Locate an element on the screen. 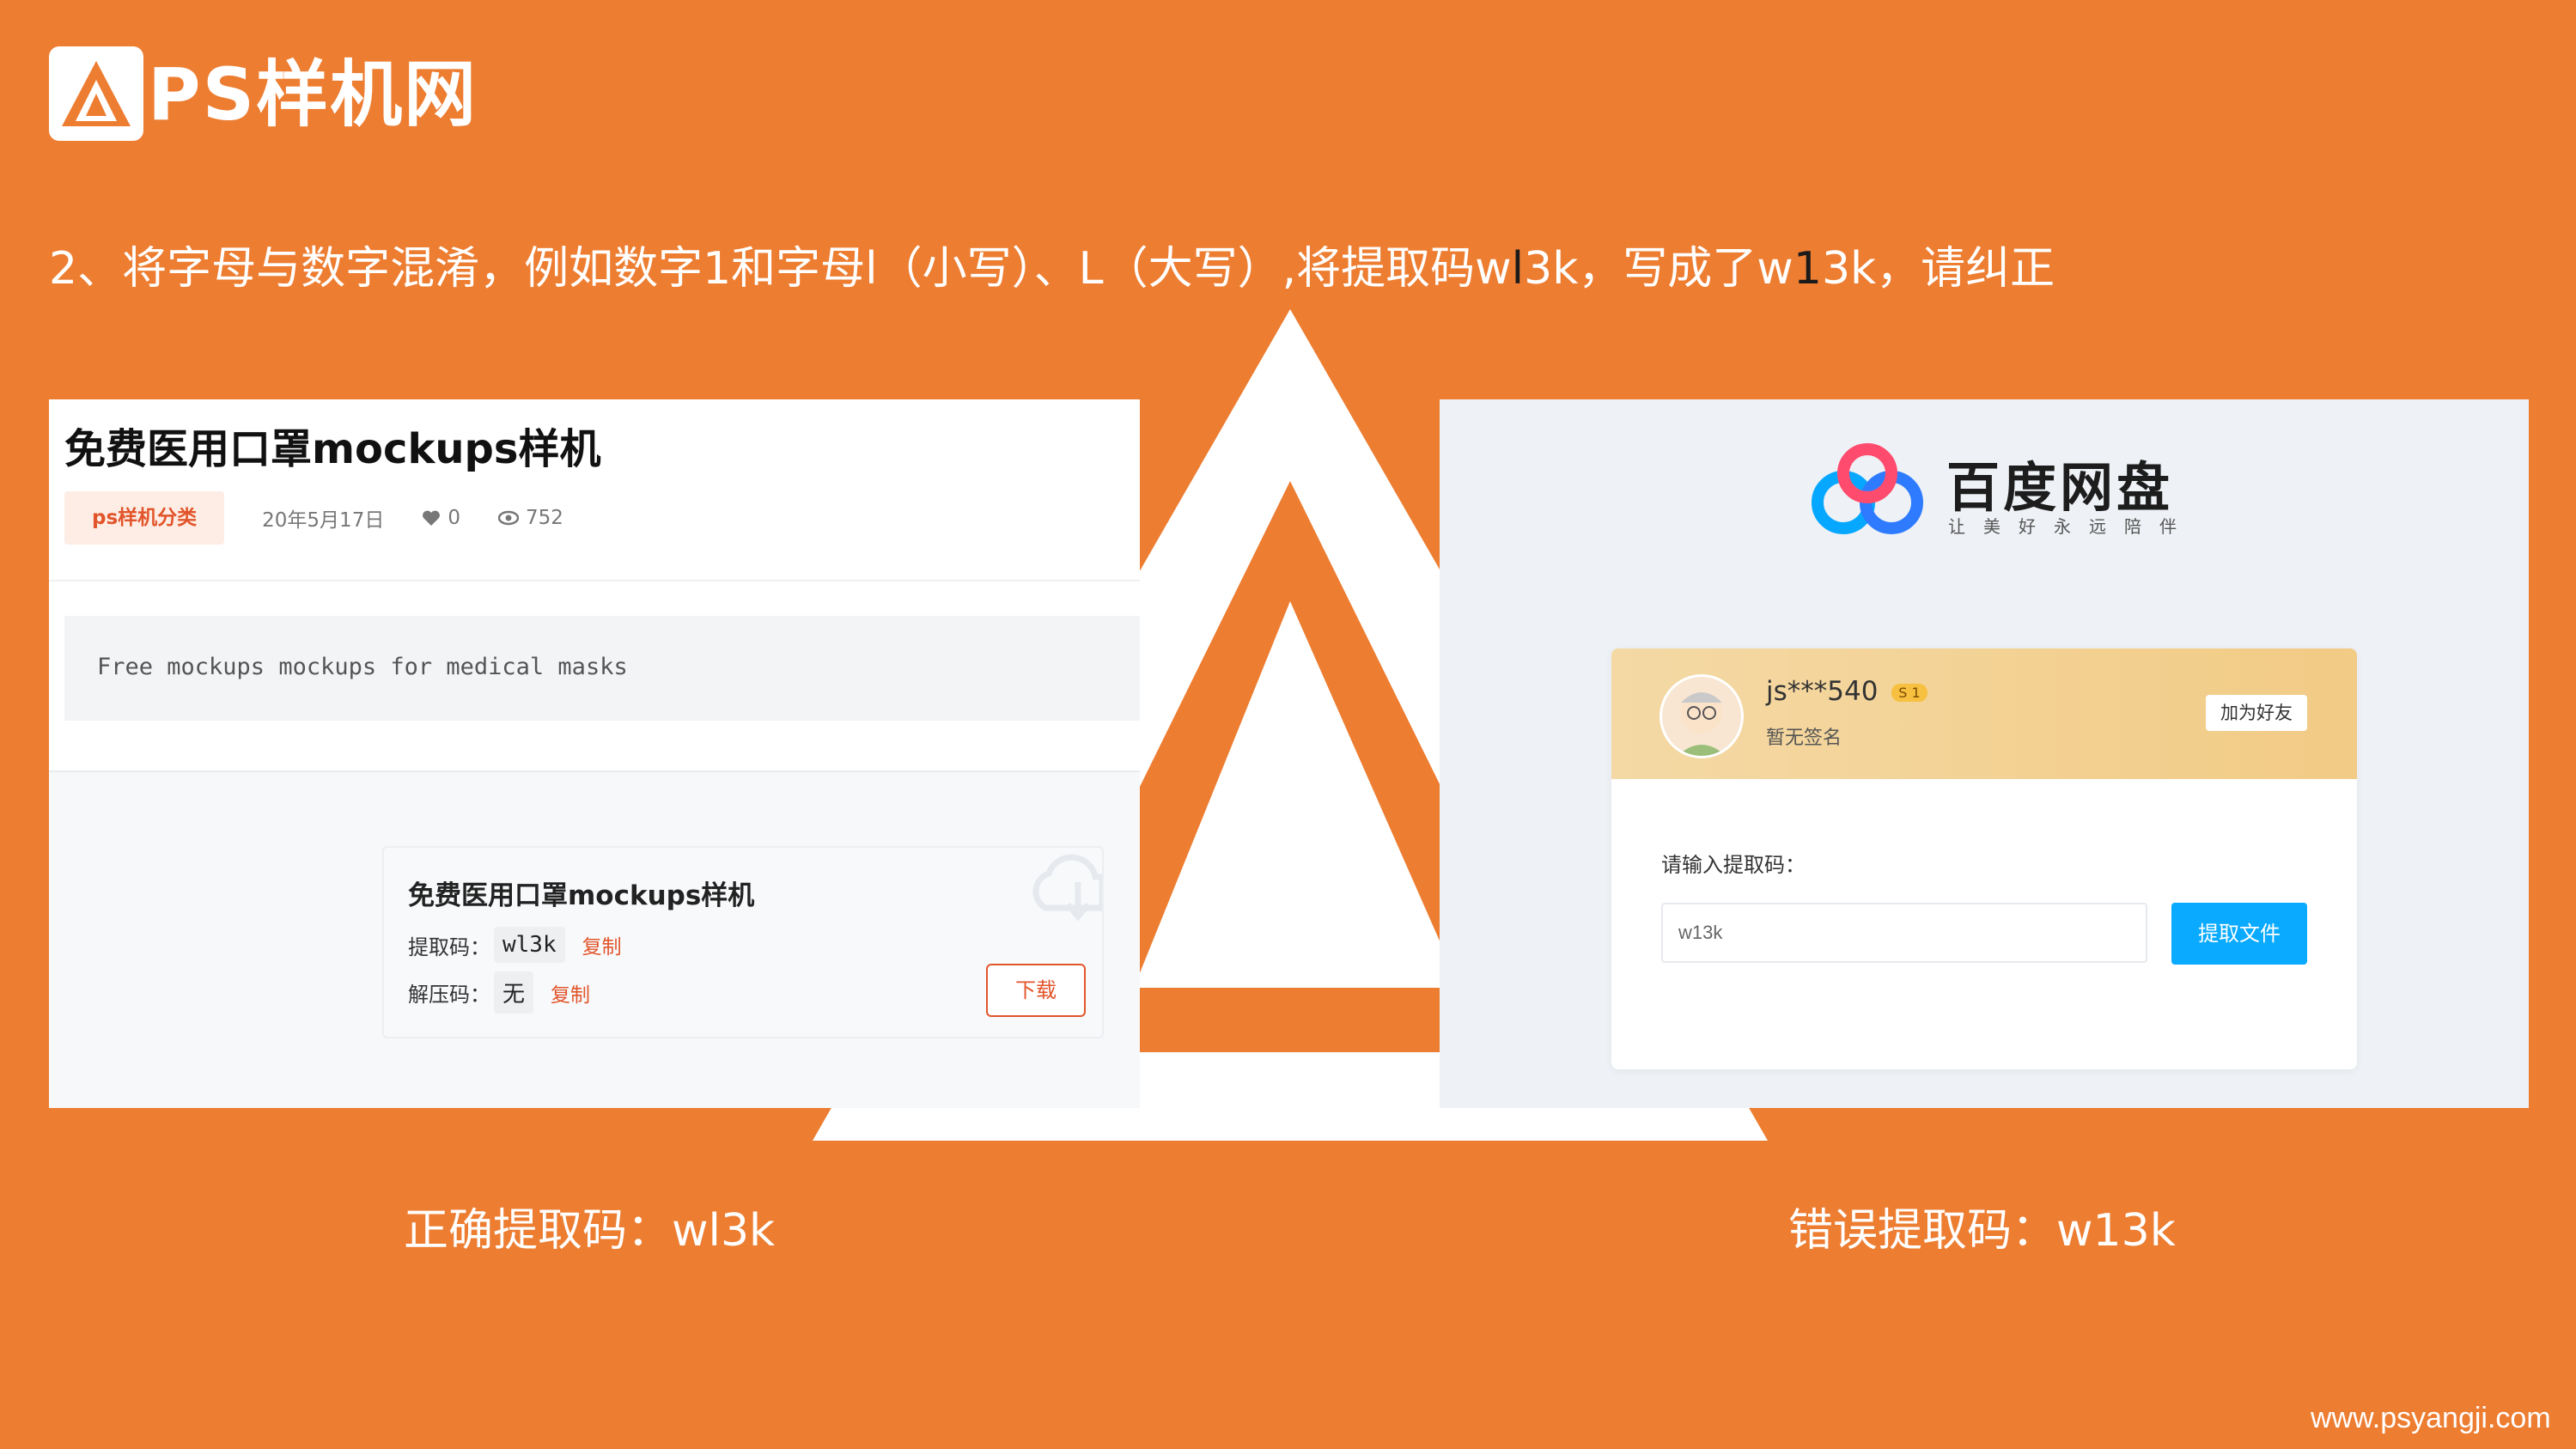 This screenshot has height=1449, width=2576. divider is located at coordinates (594, 580).